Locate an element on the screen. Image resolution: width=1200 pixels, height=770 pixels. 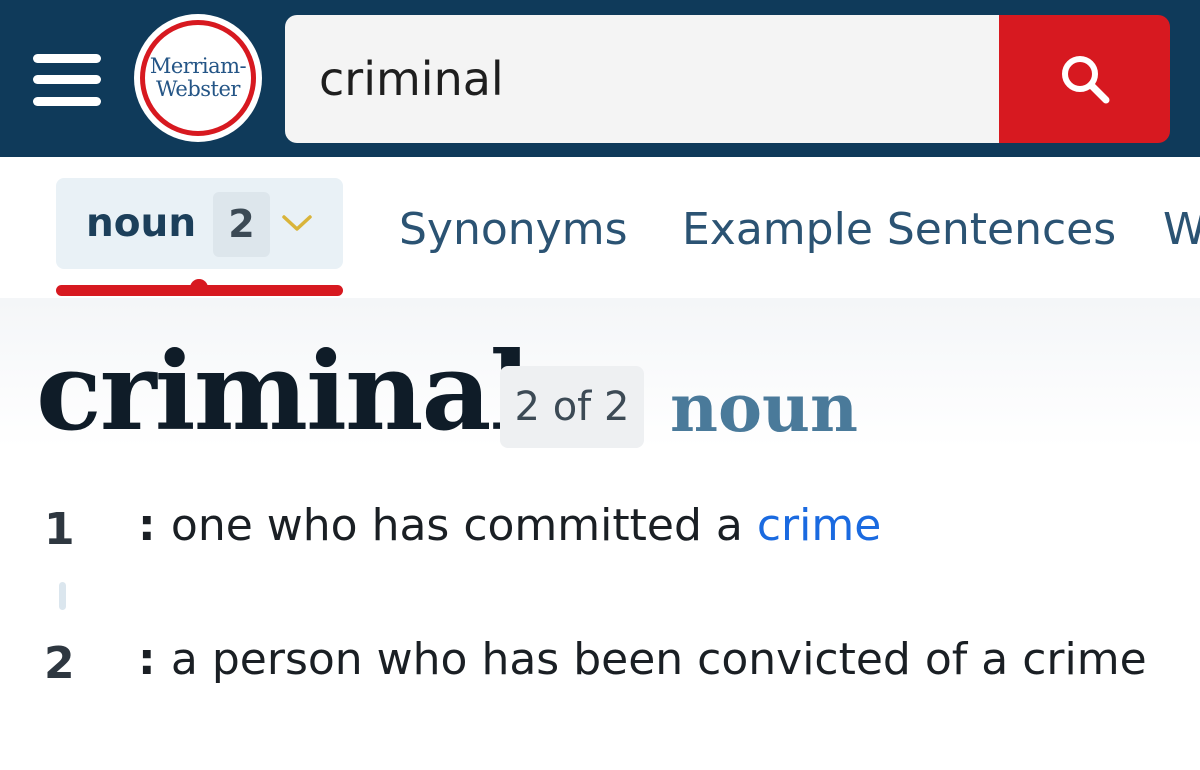
search-input is located at coordinates (639, 79).